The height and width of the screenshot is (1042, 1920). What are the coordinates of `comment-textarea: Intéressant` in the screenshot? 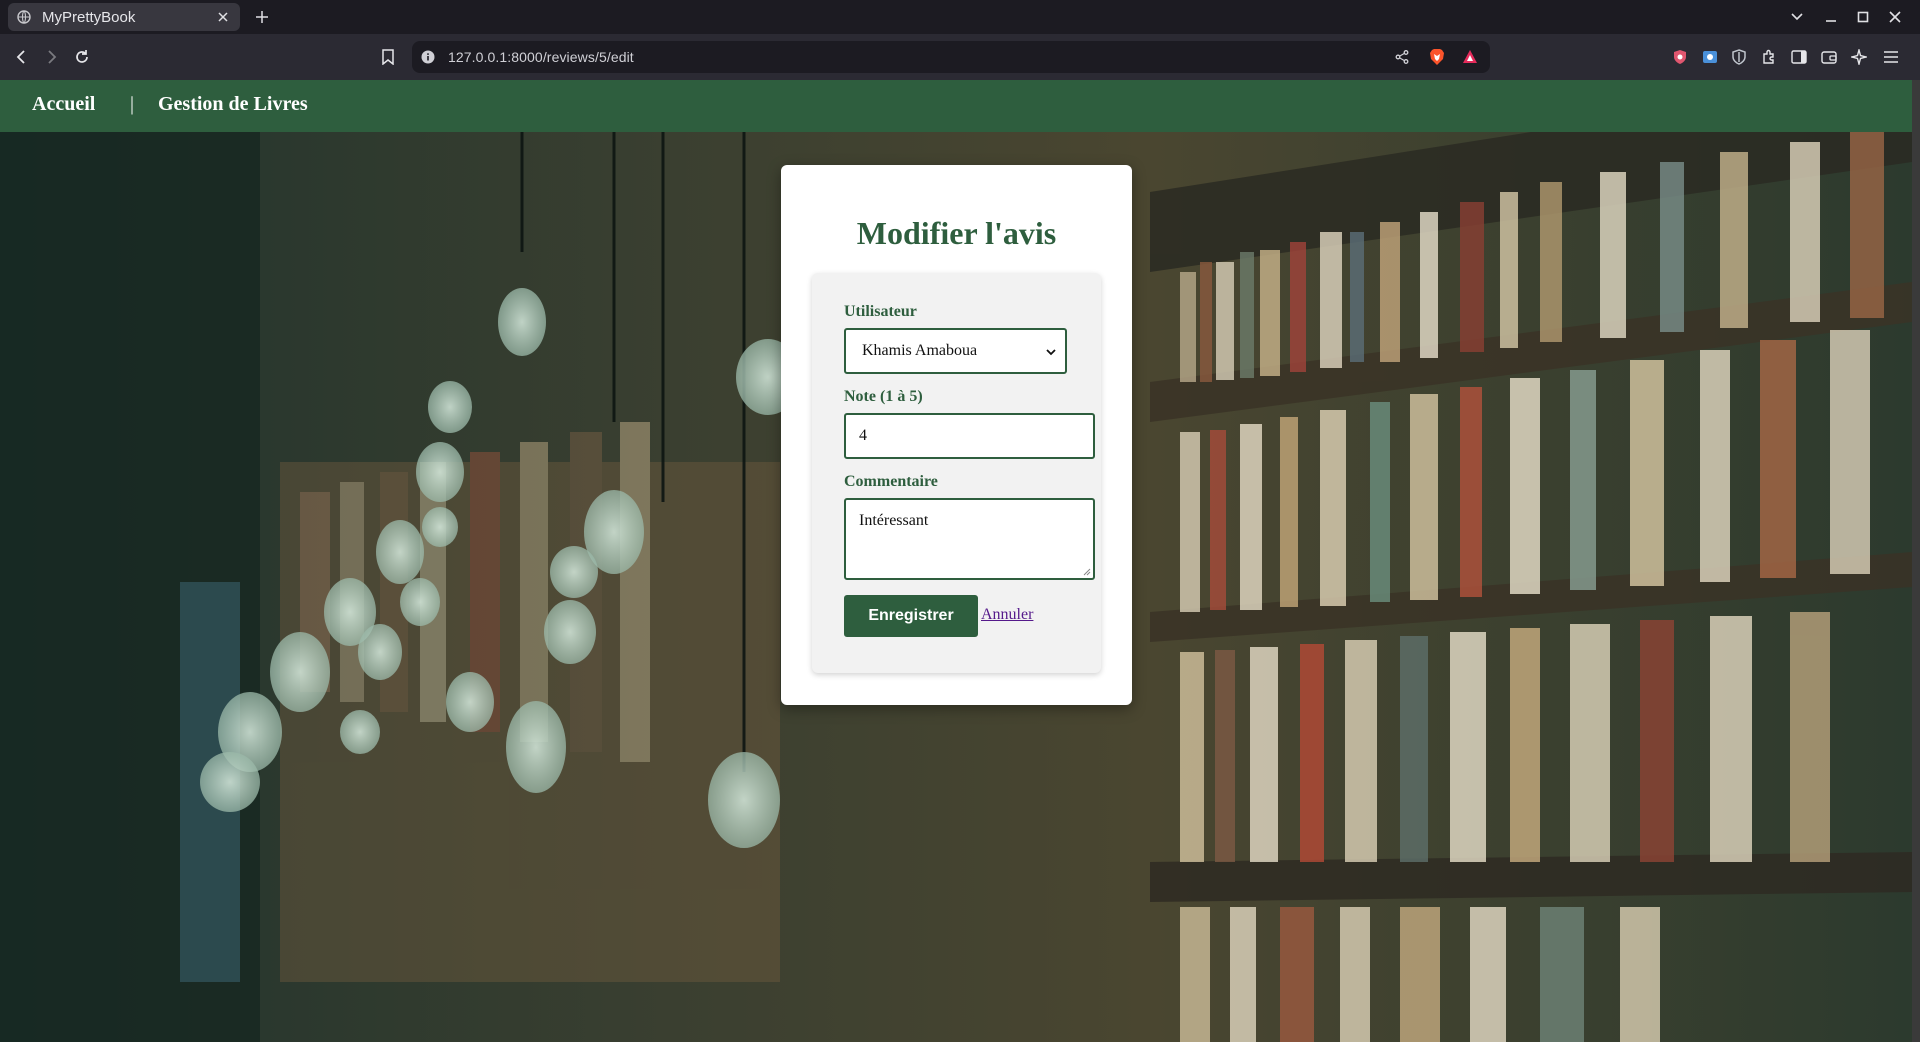 It's located at (969, 539).